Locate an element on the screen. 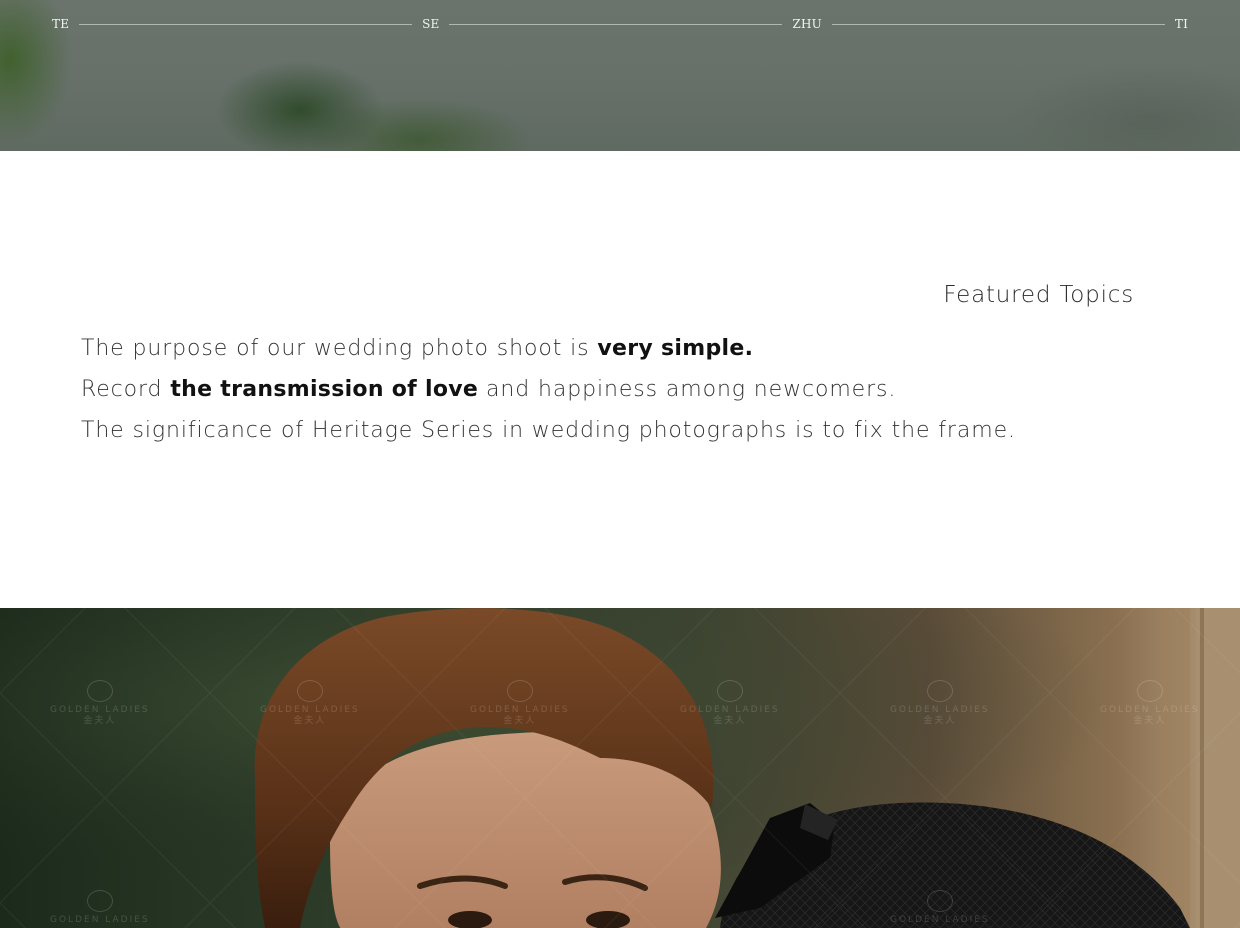 The width and height of the screenshot is (1240, 928). description-text: and happiness among newcomers. is located at coordinates (687, 389).